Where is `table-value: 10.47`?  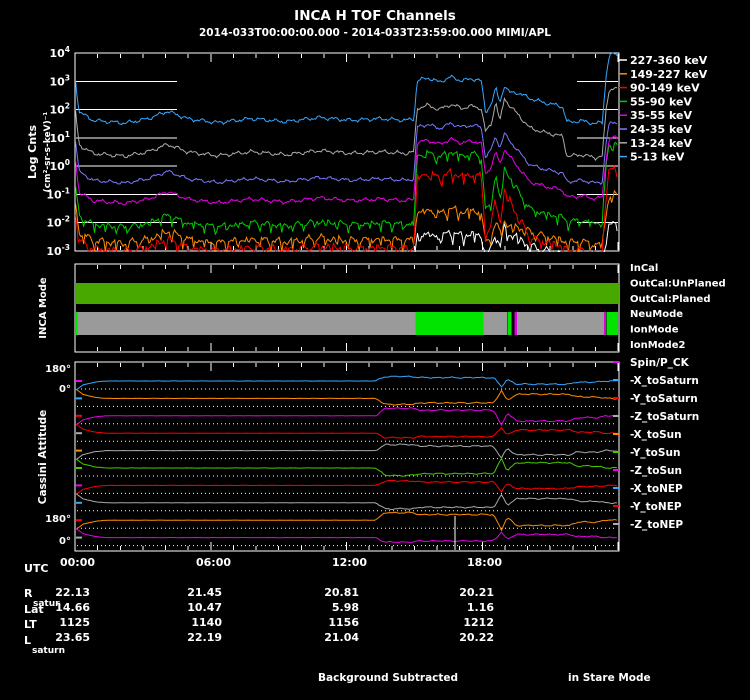 table-value: 10.47 is located at coordinates (204, 607).